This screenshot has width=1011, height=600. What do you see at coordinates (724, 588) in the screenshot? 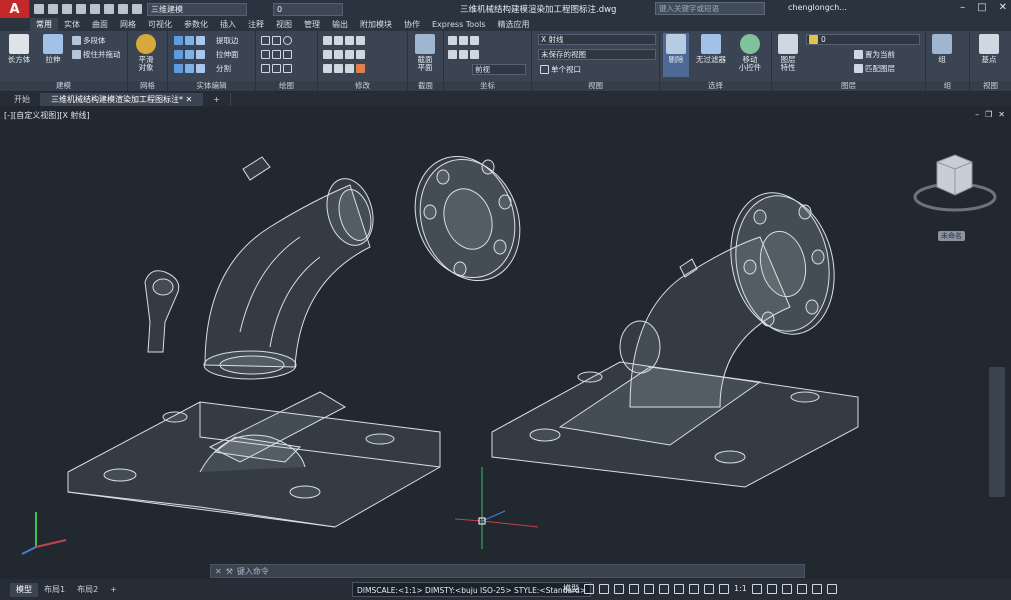
I see `annotation-scale-icon` at bounding box center [724, 588].